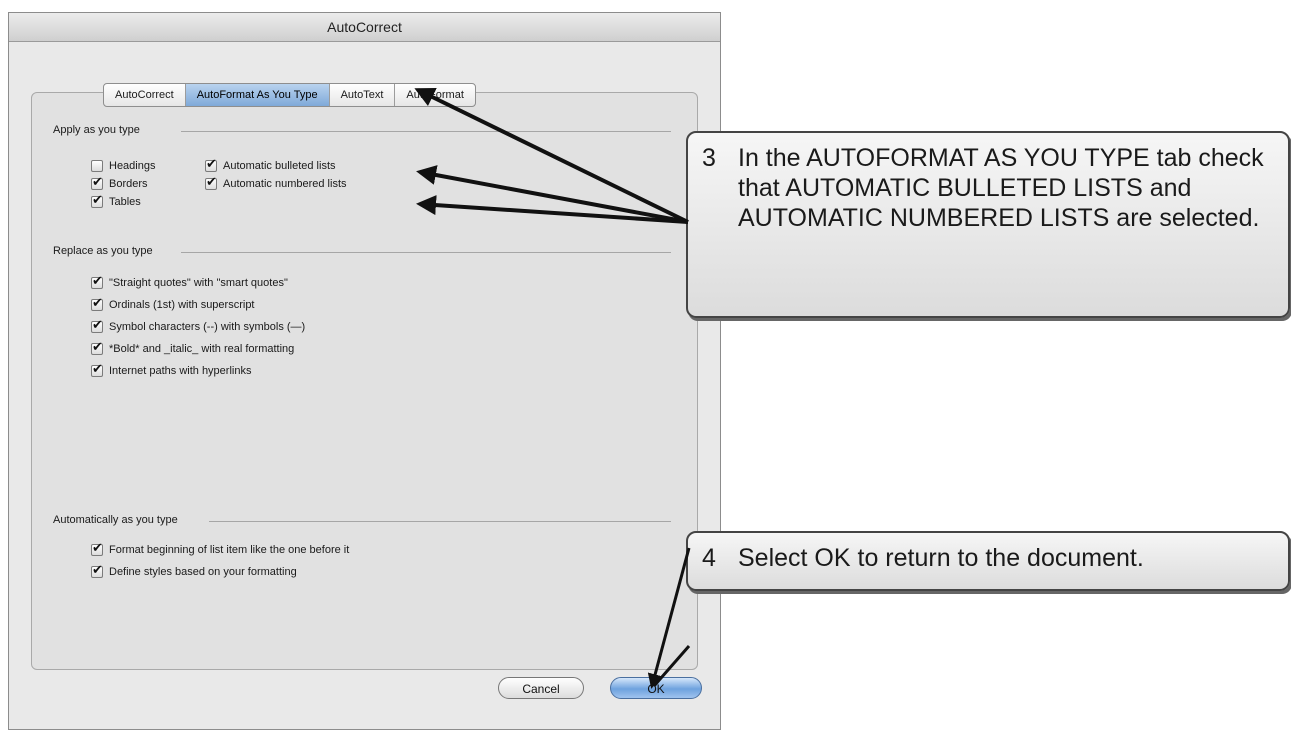 Image resolution: width=1291 pixels, height=738 pixels. I want to click on tab-autoformat-as-you-type: AutoFormat As You Type, so click(257, 95).